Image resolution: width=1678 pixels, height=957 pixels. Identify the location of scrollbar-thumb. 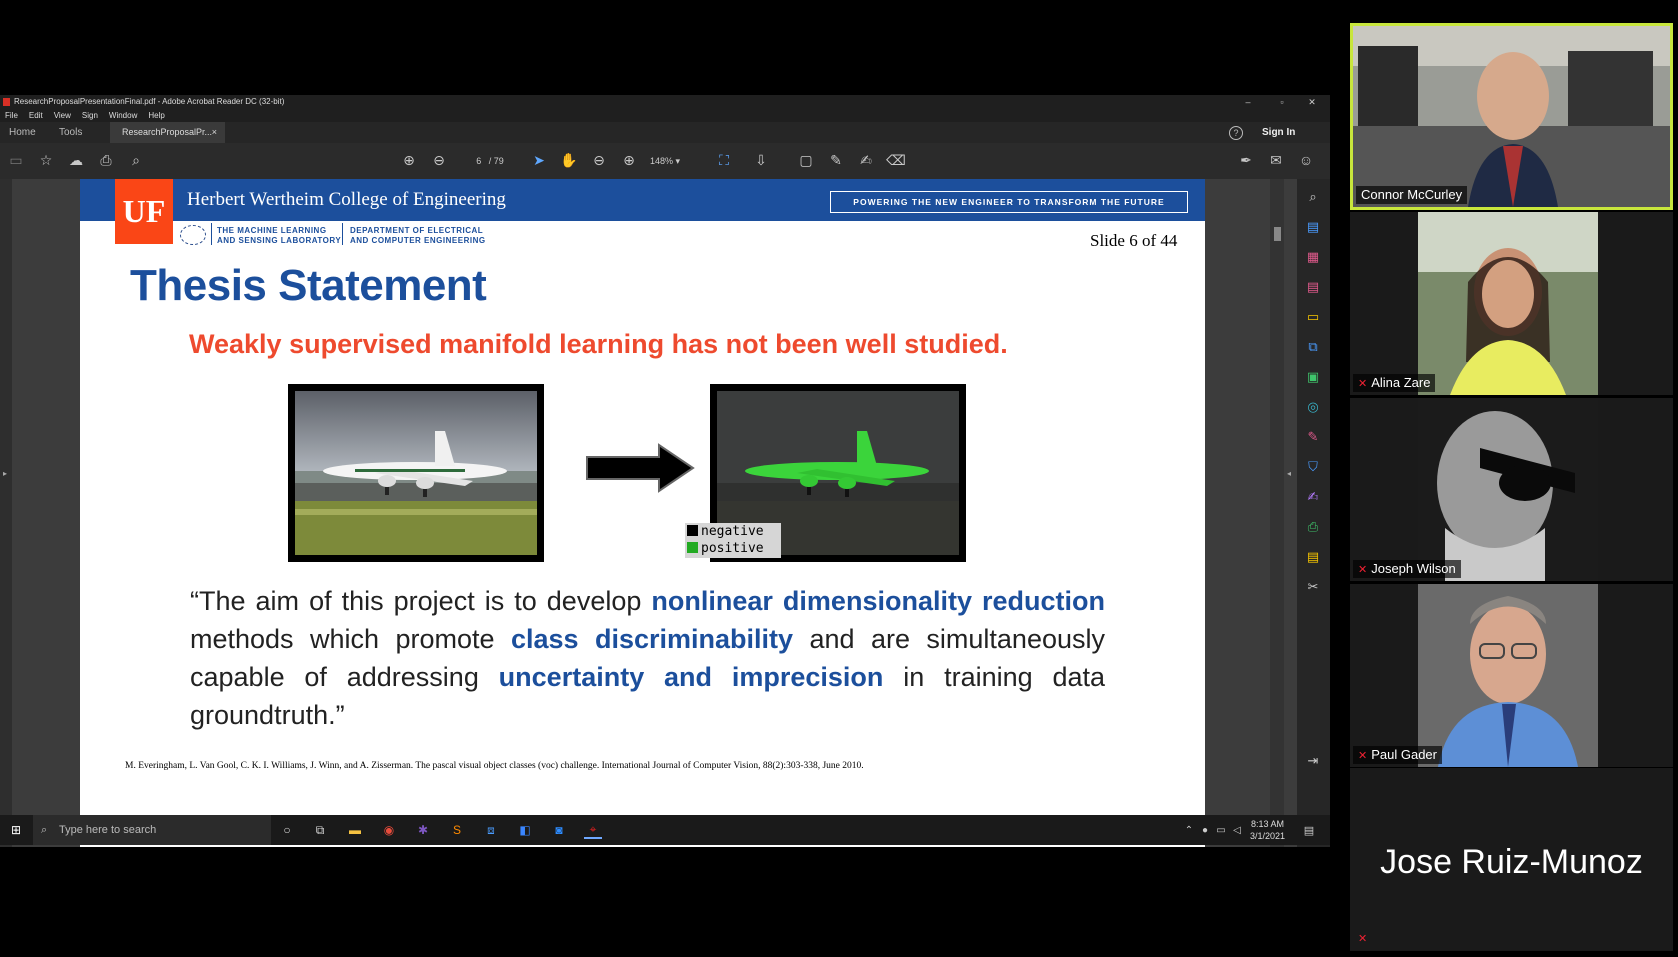
(1277, 234).